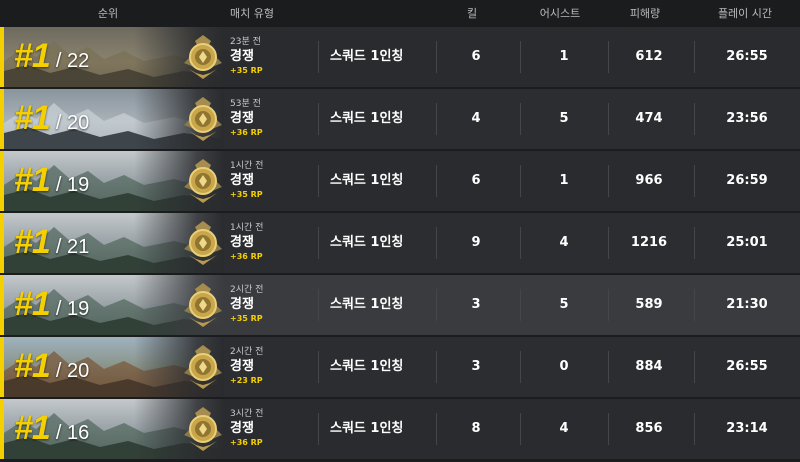  I want to click on placement: #1 / 20, so click(51, 118).